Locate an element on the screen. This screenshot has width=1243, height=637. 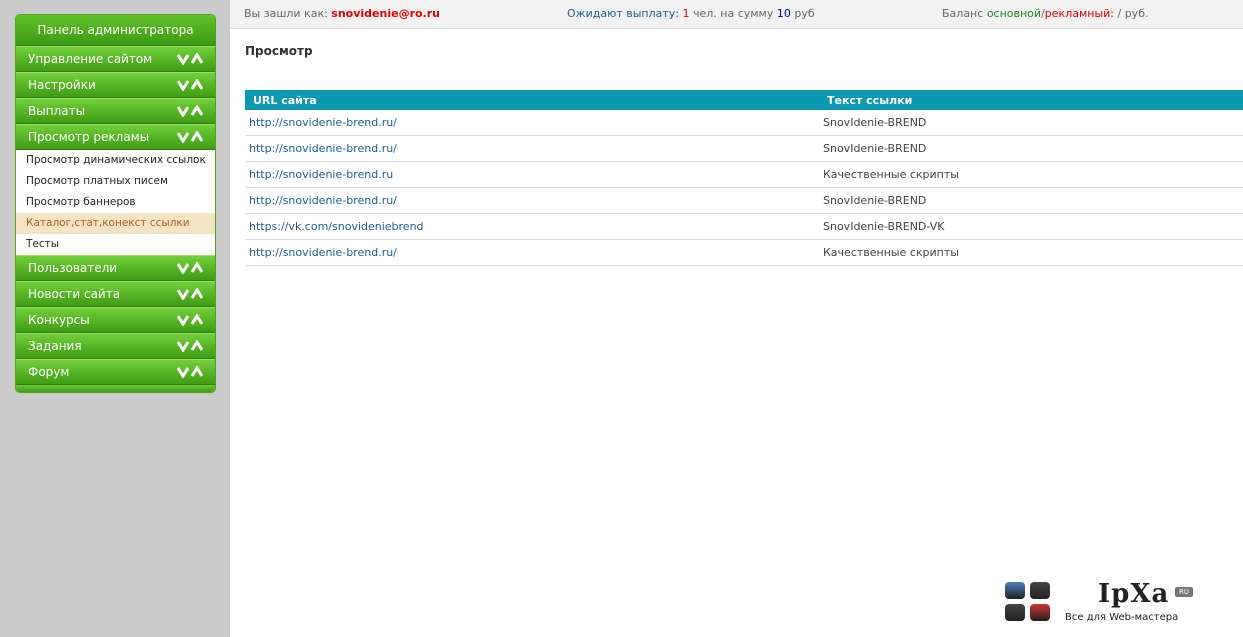
logo-name: IpXa is located at coordinates (1134, 594).